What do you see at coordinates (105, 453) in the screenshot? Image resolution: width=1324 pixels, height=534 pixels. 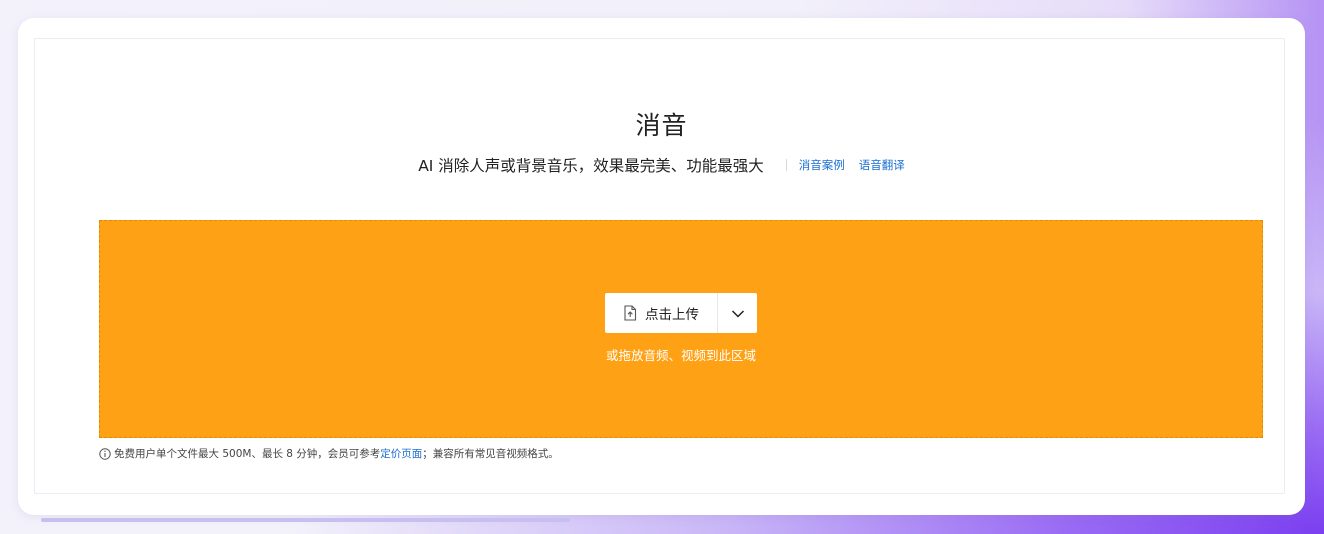 I see `info-icon` at bounding box center [105, 453].